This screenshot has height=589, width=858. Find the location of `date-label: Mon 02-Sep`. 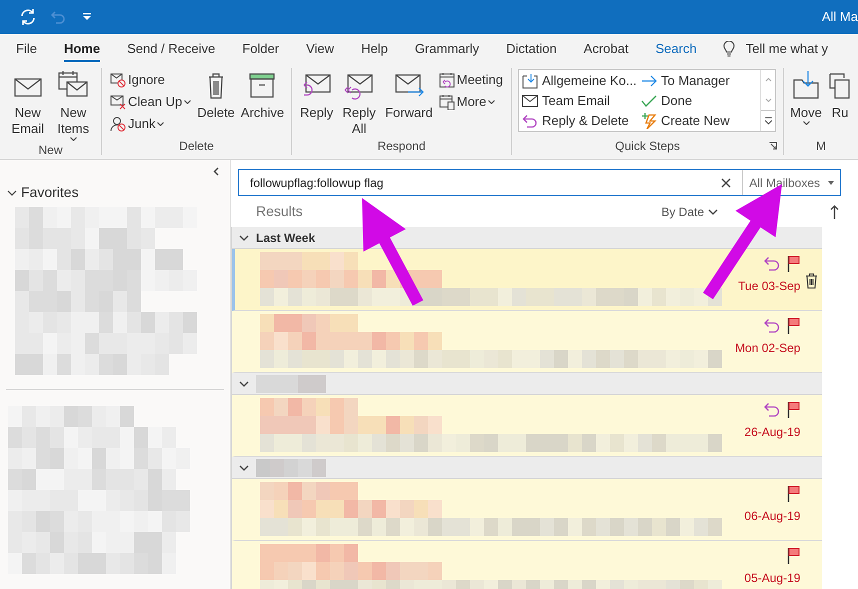

date-label: Mon 02-Sep is located at coordinates (767, 348).